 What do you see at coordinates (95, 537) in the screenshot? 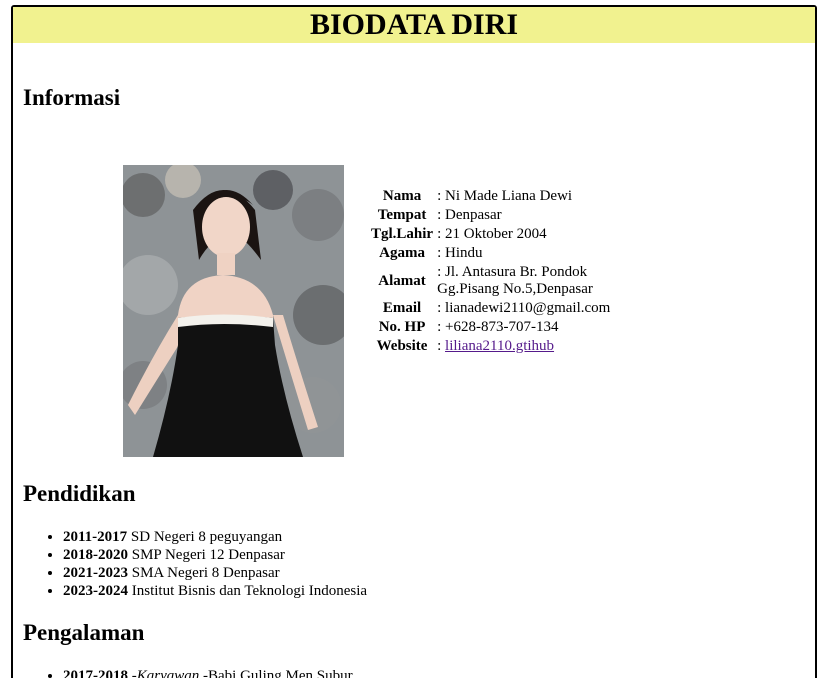
I see `education-years: 2011-2017` at bounding box center [95, 537].